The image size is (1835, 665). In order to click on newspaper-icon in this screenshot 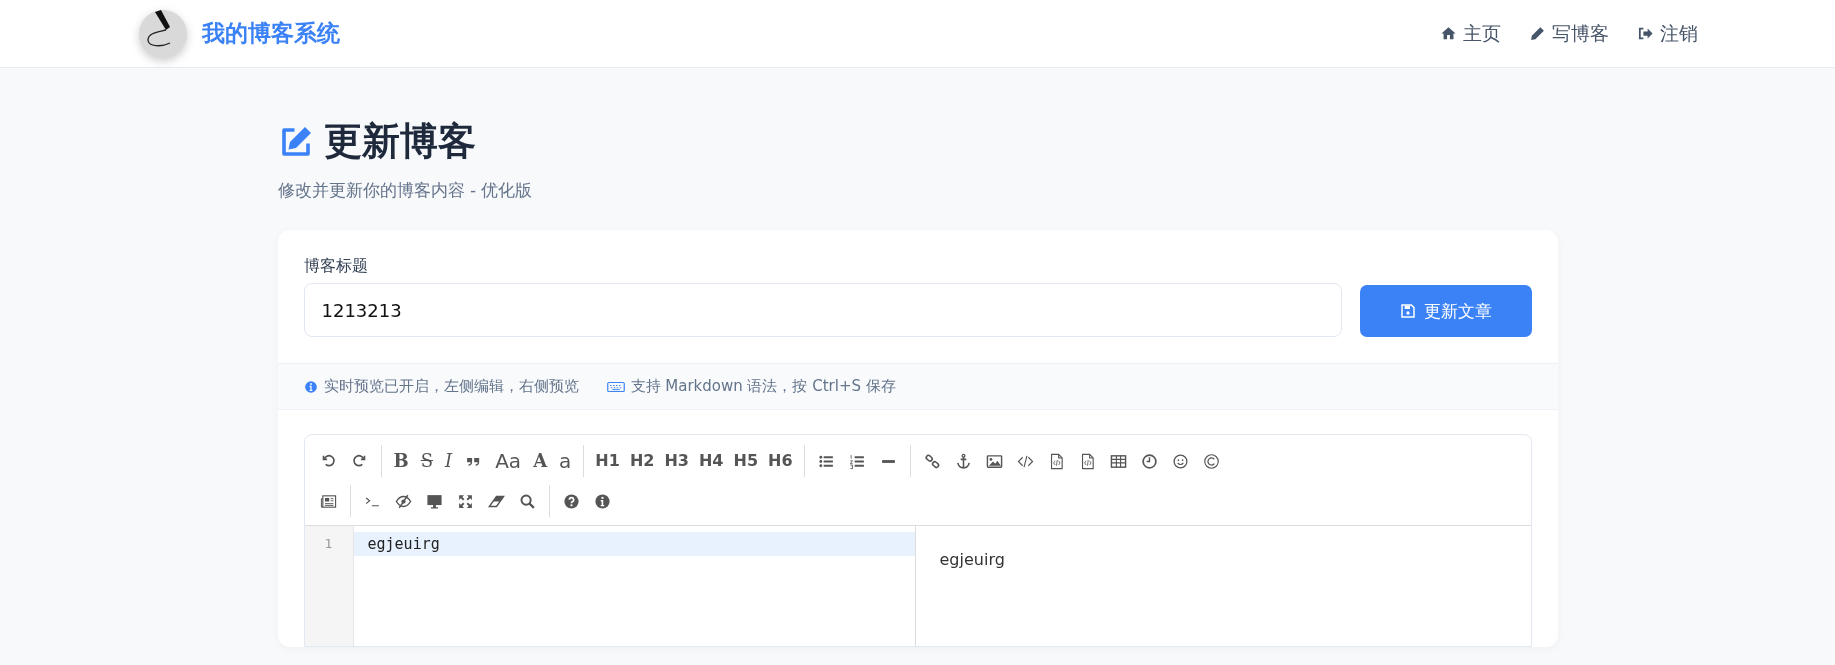, I will do `click(328, 501)`.